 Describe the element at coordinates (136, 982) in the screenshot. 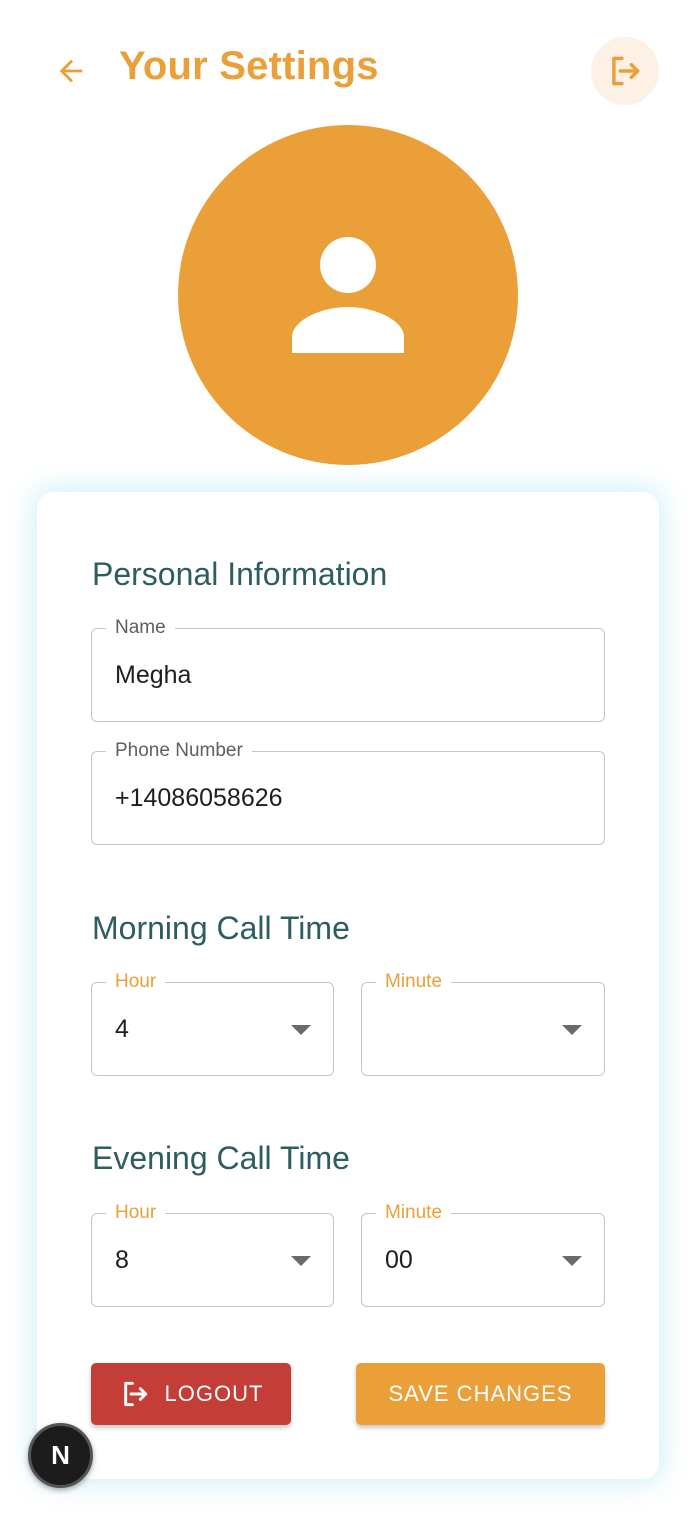

I see `morning-hour-label: Hour` at that location.